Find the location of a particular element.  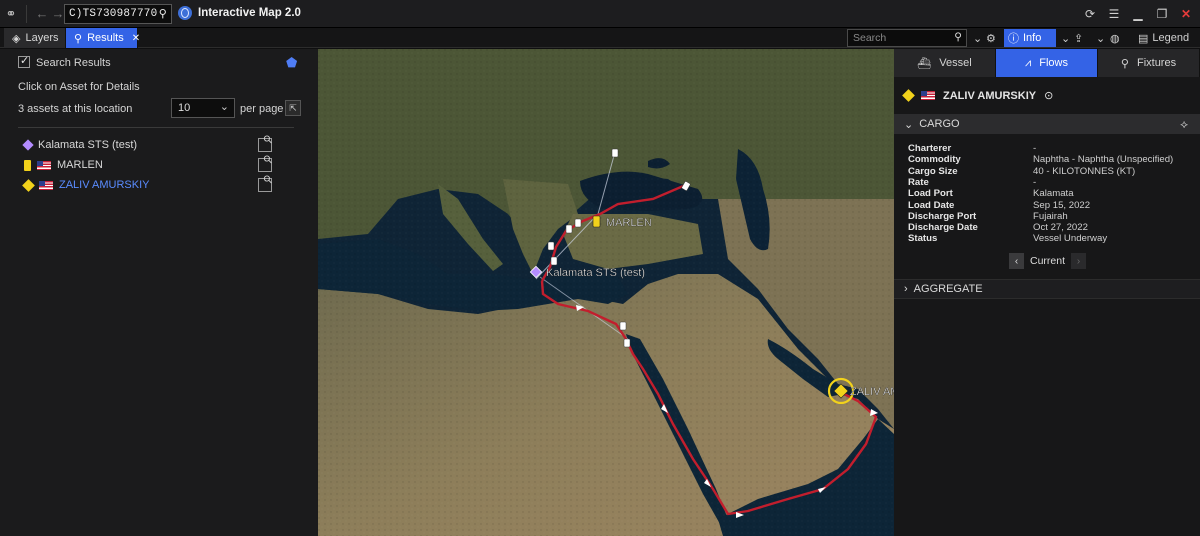

asset-count: 3 assets at this location is located at coordinates (75, 109).